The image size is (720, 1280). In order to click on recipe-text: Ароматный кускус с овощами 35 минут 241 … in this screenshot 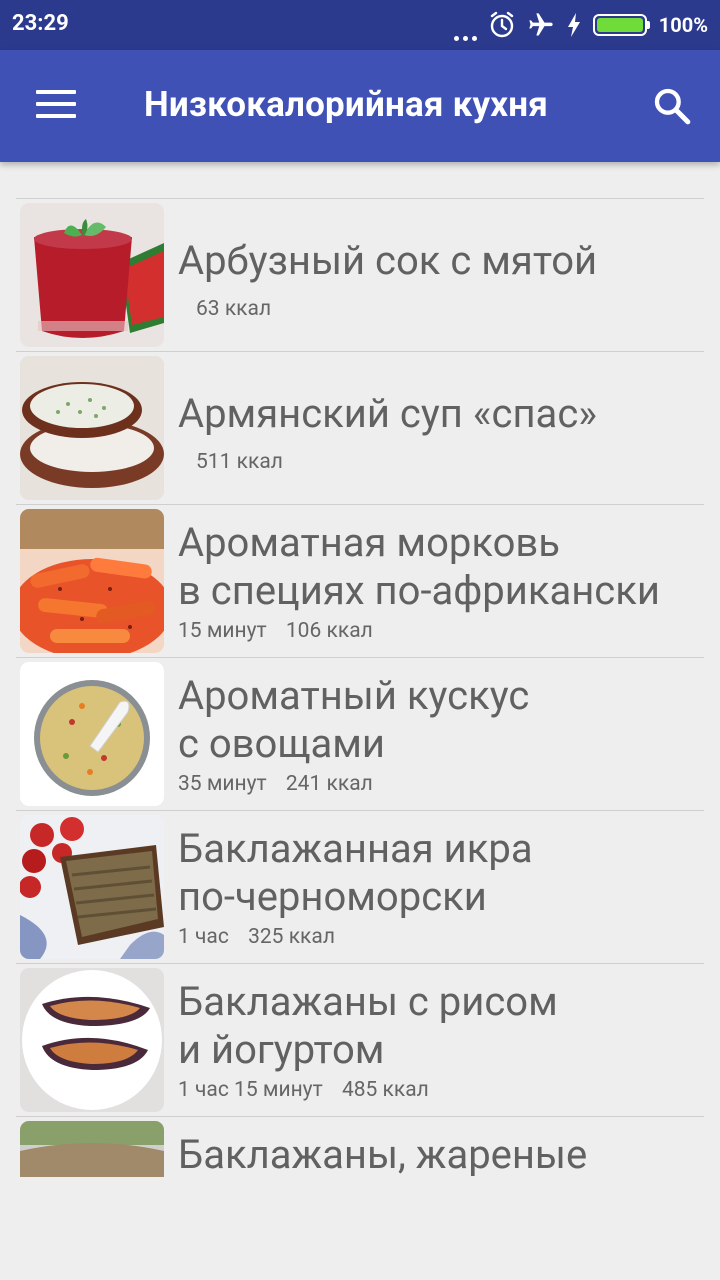, I will do `click(441, 734)`.